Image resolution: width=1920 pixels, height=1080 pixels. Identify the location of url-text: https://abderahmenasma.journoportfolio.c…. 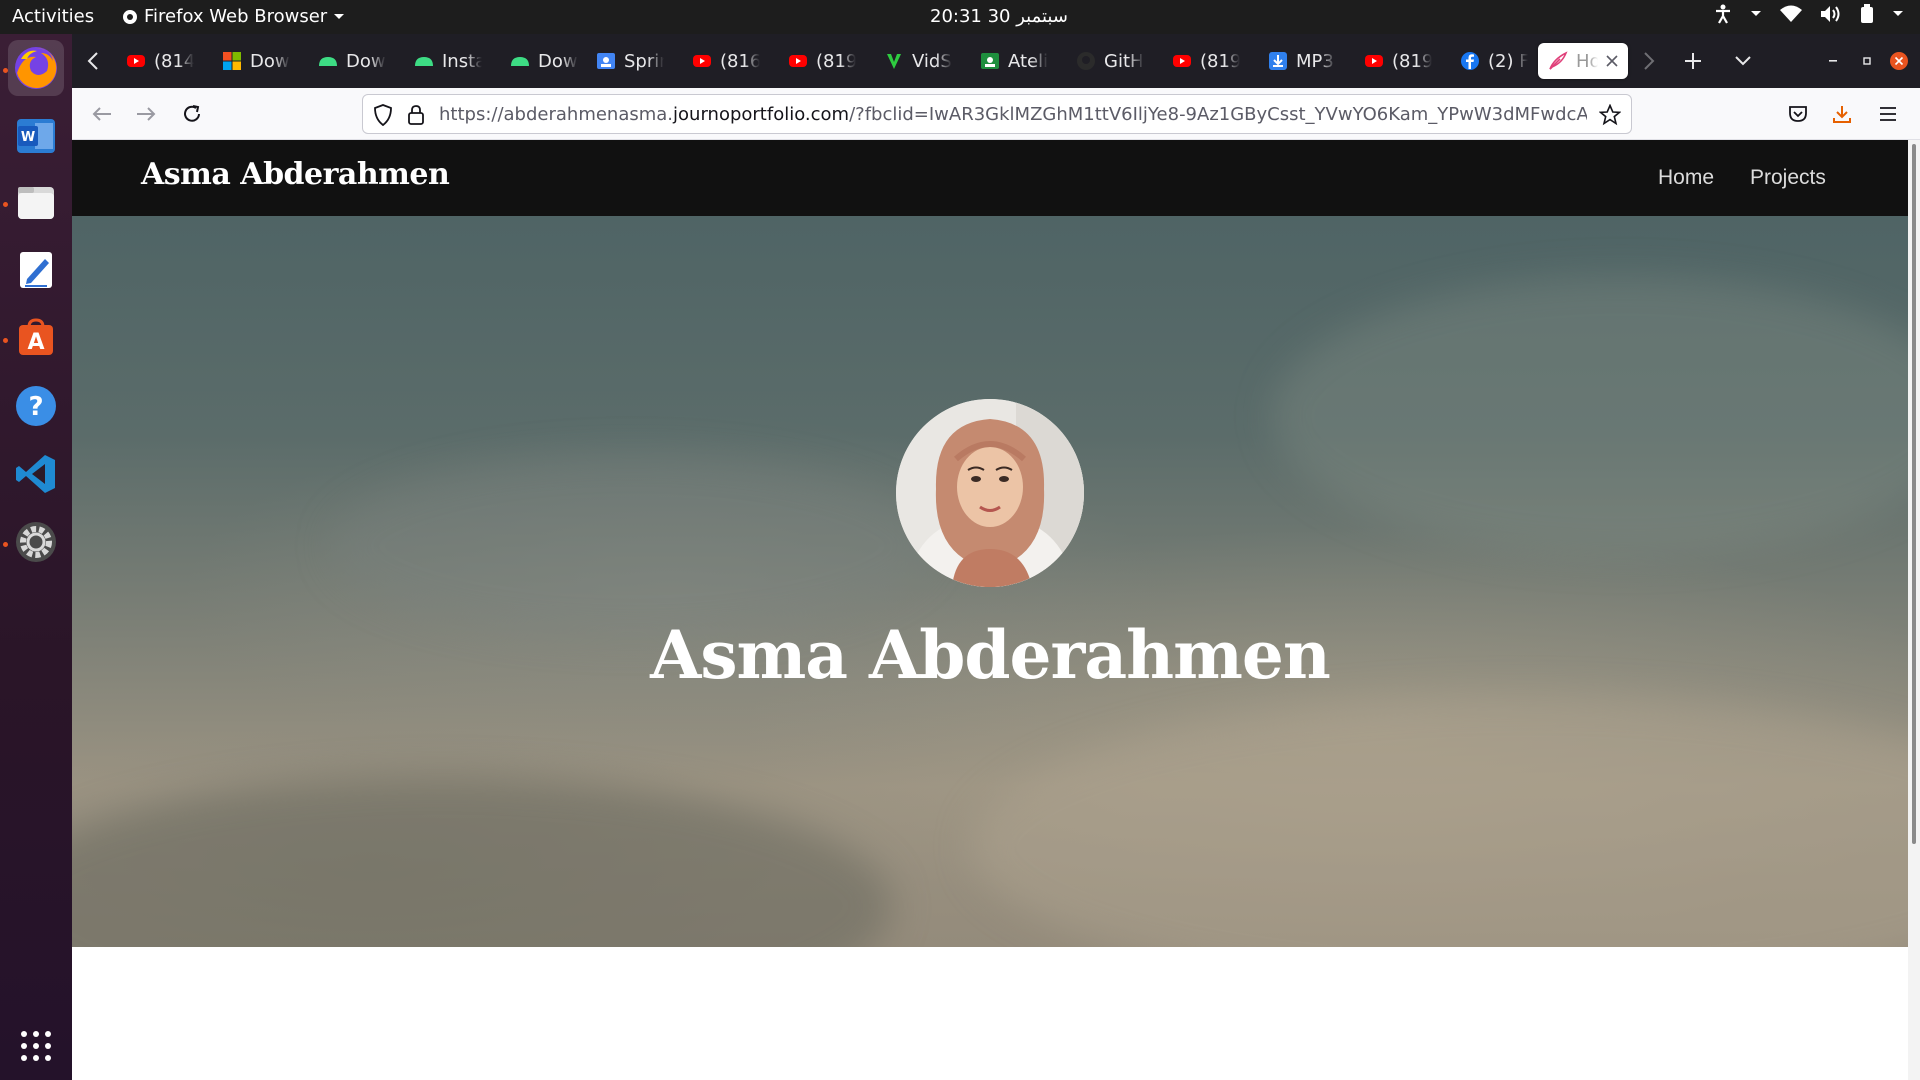
(1013, 115).